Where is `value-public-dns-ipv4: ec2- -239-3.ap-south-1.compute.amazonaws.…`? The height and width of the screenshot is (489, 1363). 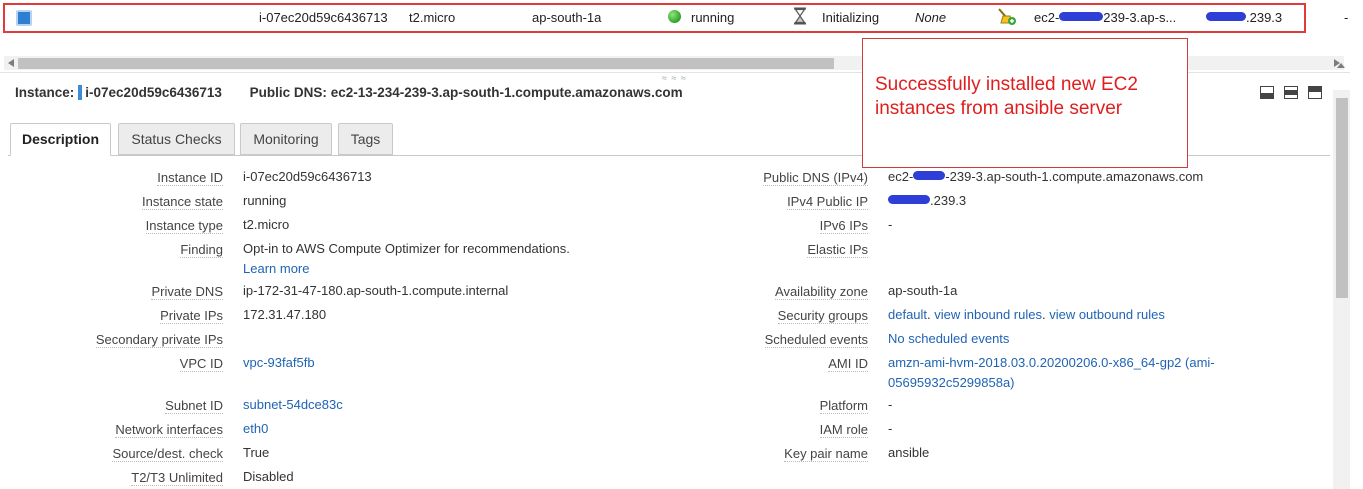 value-public-dns-ipv4: ec2- -239-3.ap-south-1.compute.amazonaws.… is located at coordinates (1045, 176).